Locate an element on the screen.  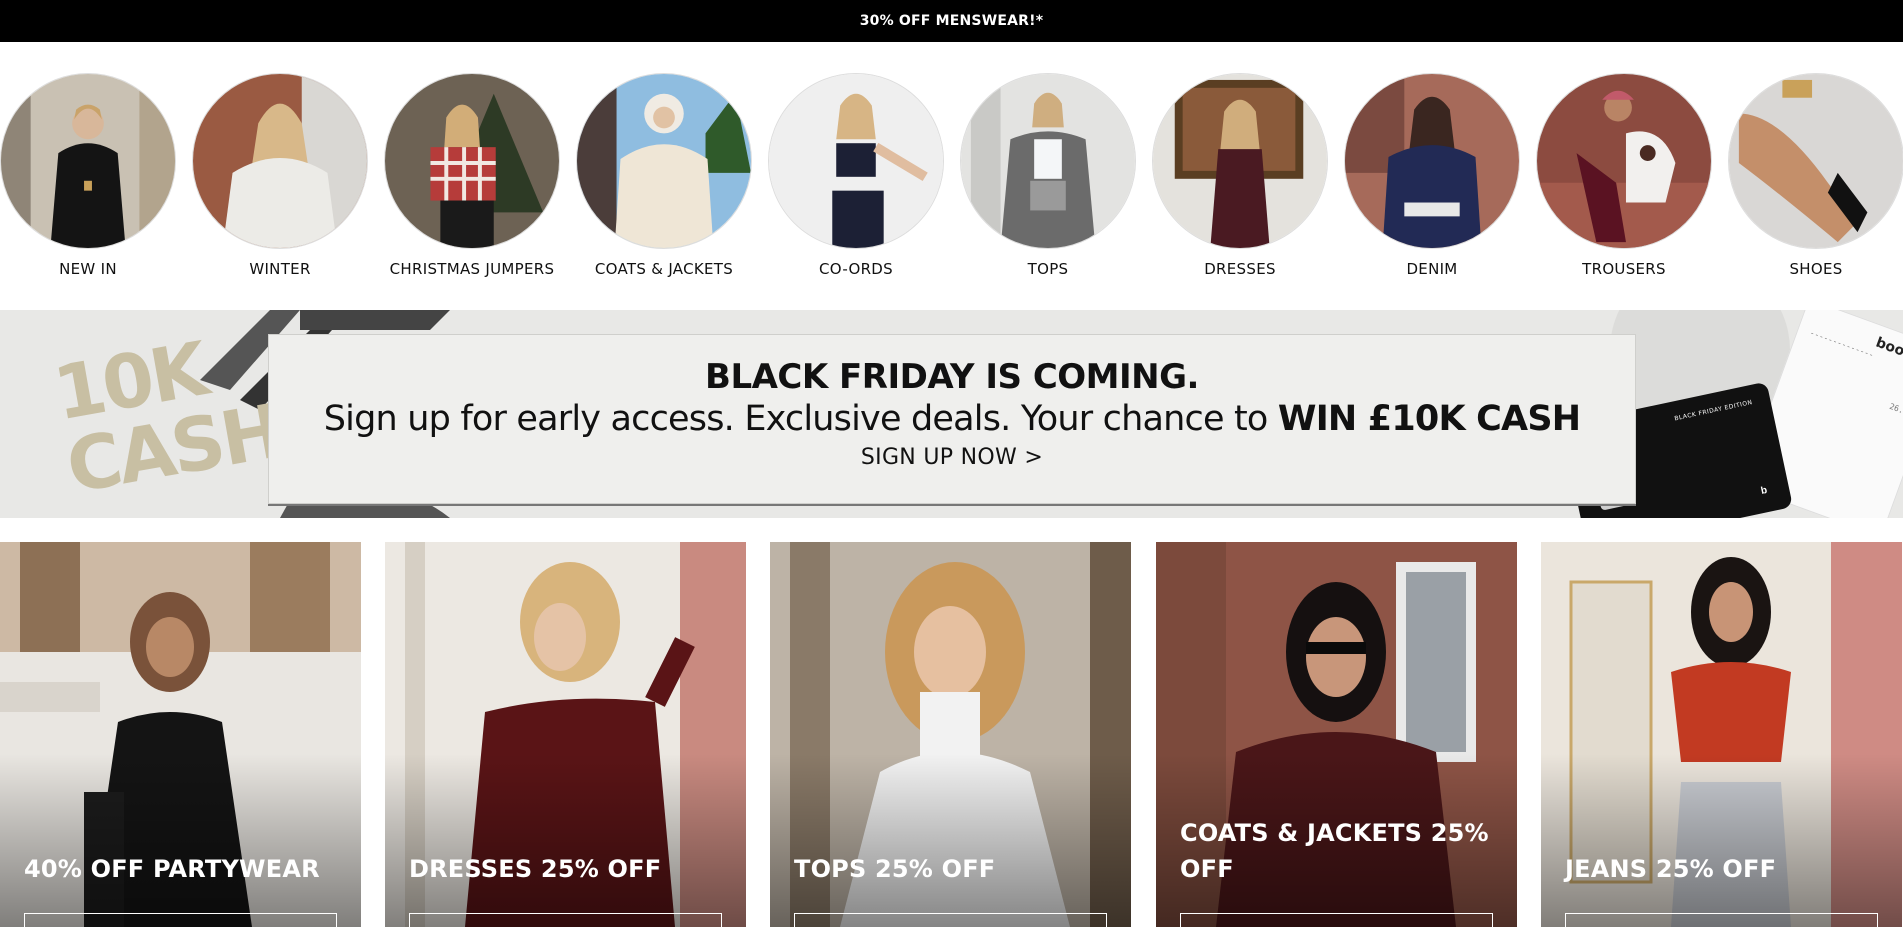
tile-label: DRESSES 25% OFF is located at coordinates (565, 869).